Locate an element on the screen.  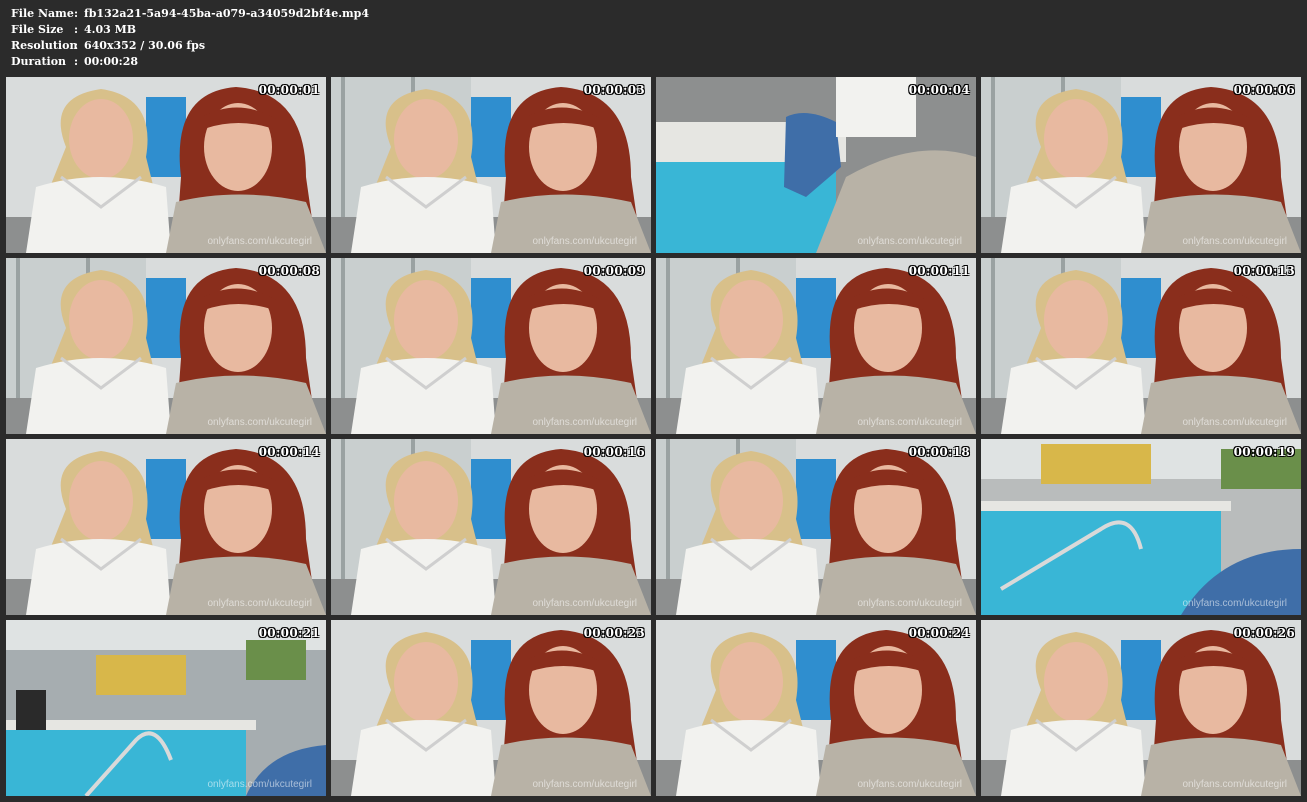
video-thumbnail: 00:00:03 onlyfans.com/ukcutegirl is located at coordinates (491, 165).